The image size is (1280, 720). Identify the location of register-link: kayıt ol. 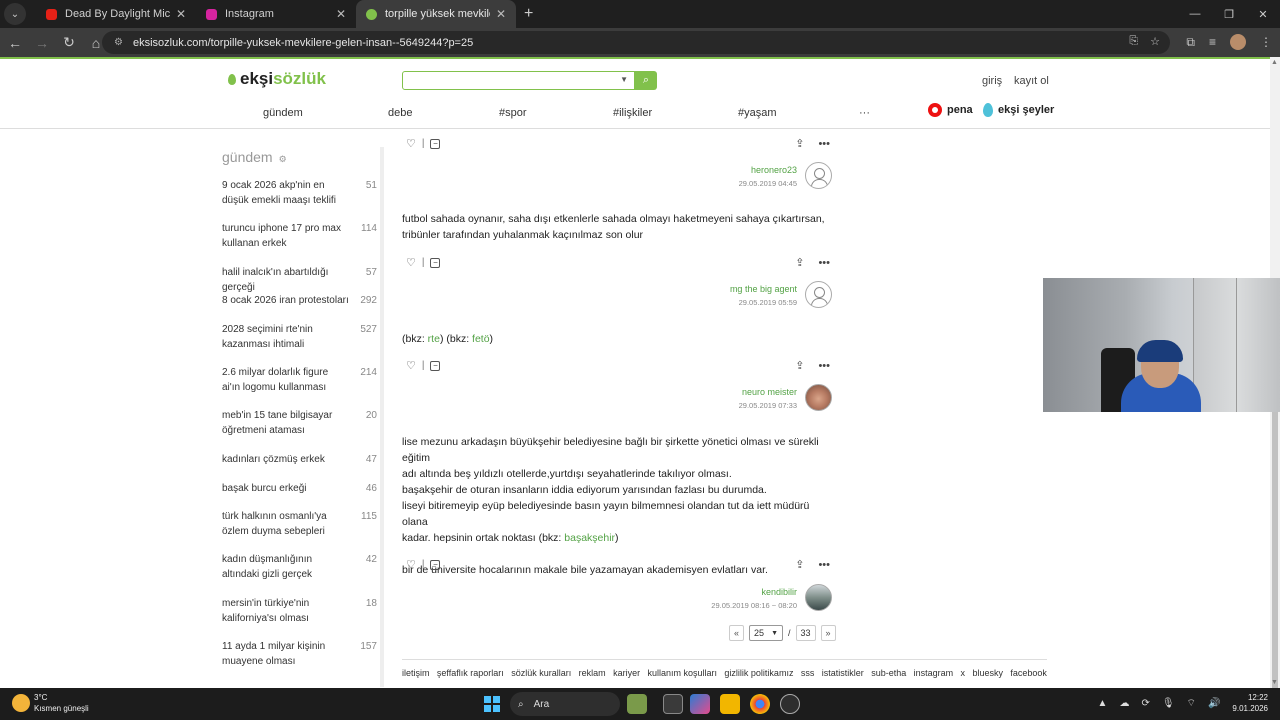
(1031, 81).